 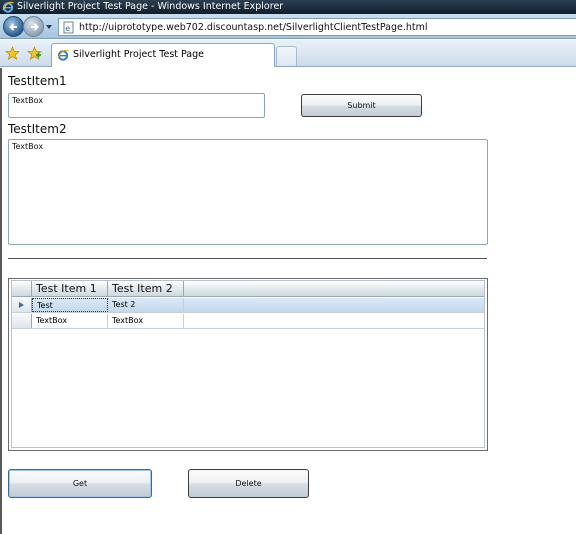 I want to click on divider, so click(x=247, y=258).